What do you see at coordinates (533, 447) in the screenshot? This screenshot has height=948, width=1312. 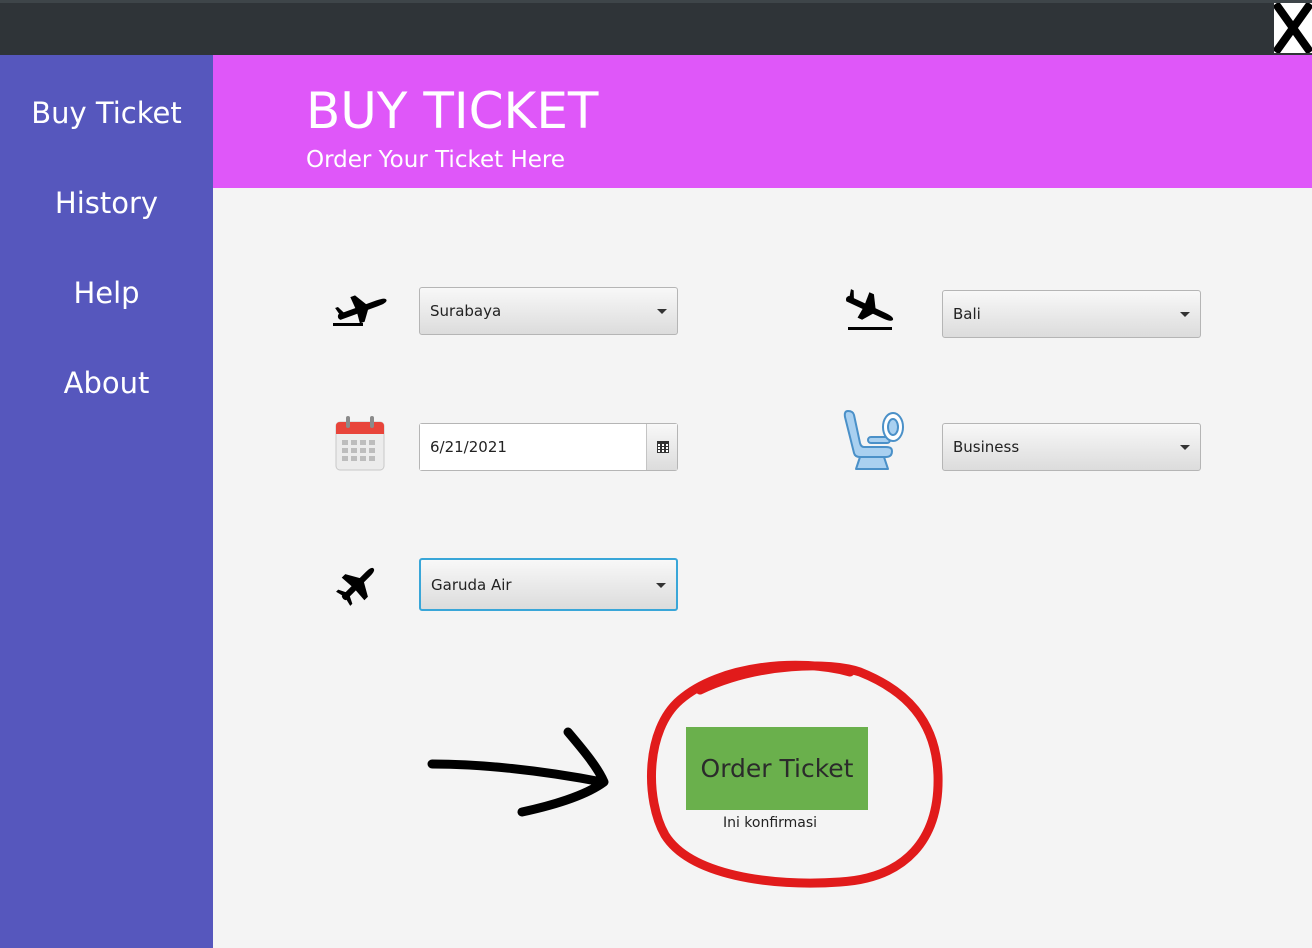 I see `date-field` at bounding box center [533, 447].